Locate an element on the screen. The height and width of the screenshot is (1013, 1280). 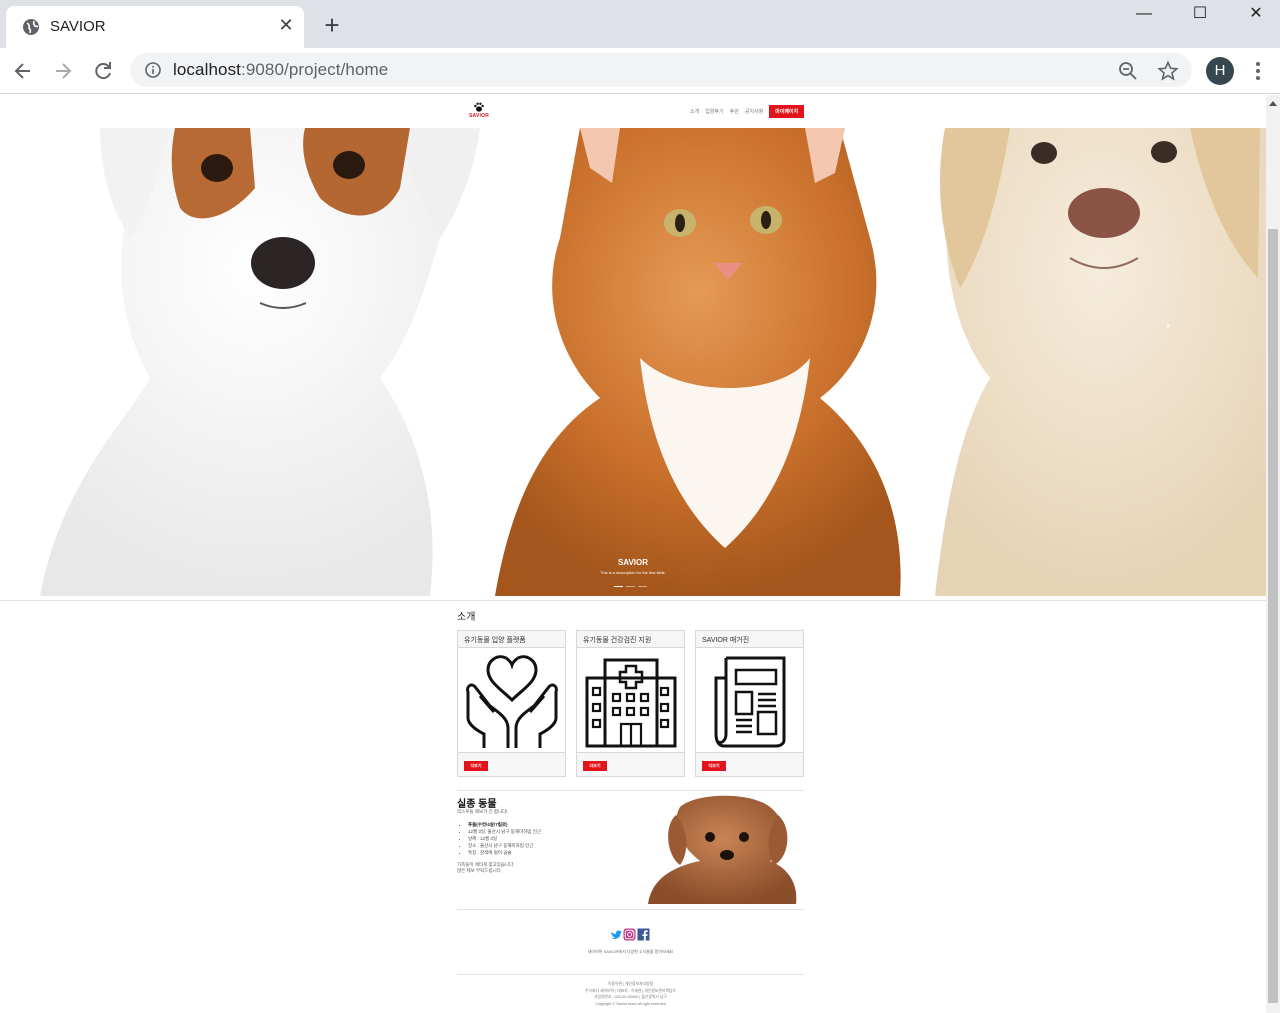
newspaper-icon is located at coordinates (750, 702).